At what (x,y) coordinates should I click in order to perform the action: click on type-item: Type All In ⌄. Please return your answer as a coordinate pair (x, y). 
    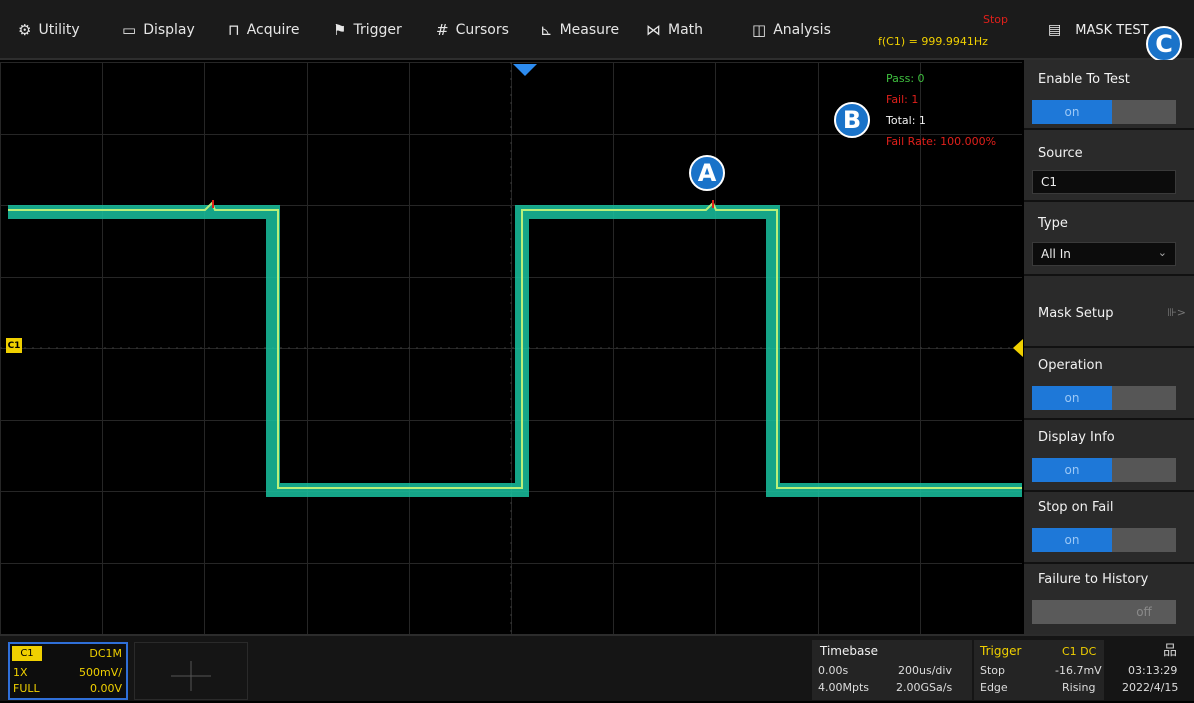
    Looking at the image, I should click on (1109, 240).